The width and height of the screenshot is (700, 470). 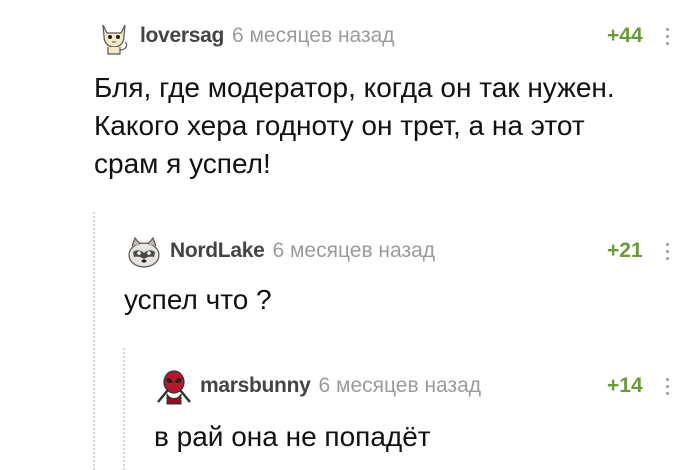 I want to click on raccoon-avatar-icon, so click(x=144, y=251).